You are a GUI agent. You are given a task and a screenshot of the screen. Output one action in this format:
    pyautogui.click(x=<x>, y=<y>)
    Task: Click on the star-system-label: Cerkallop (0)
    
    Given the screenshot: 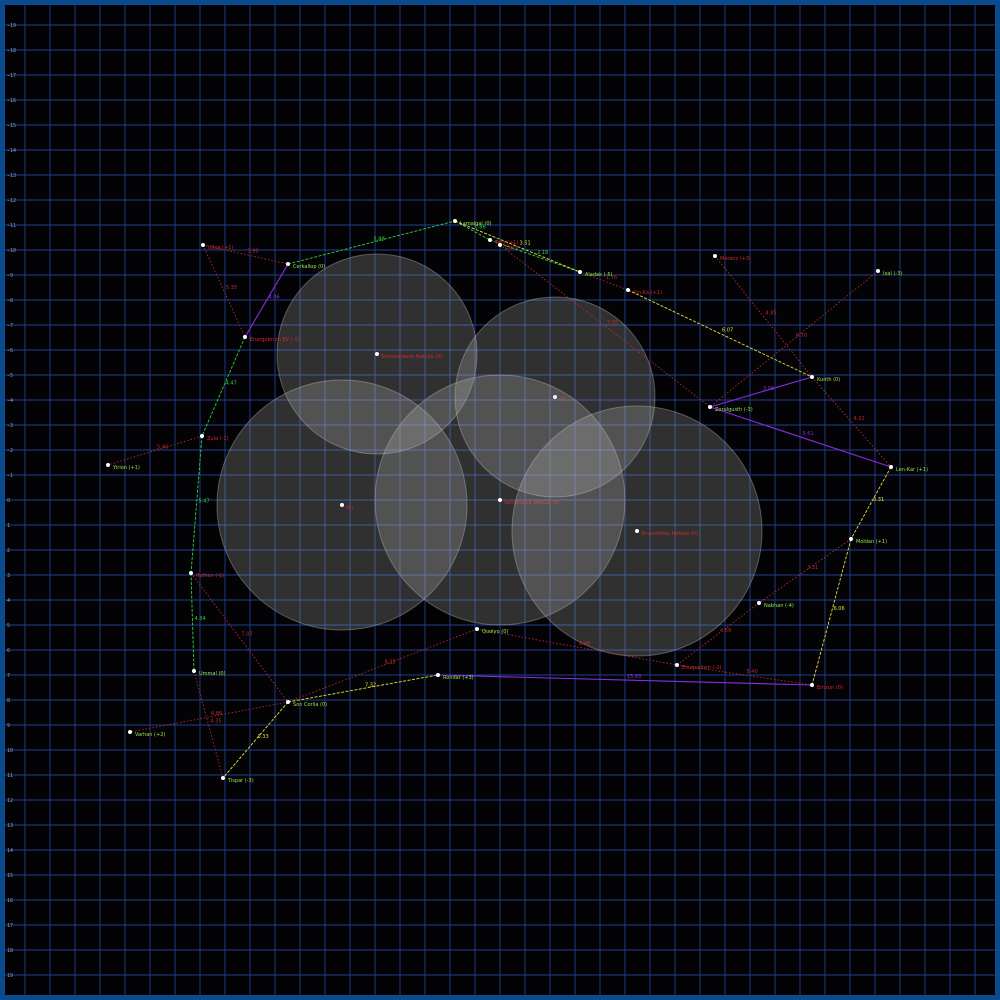 What is the action you would take?
    pyautogui.click(x=309, y=267)
    